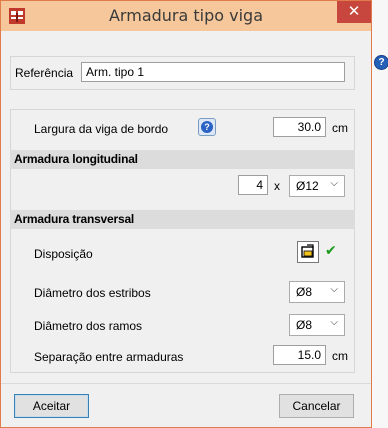  I want to click on accept-button: Aceitar, so click(51, 406).